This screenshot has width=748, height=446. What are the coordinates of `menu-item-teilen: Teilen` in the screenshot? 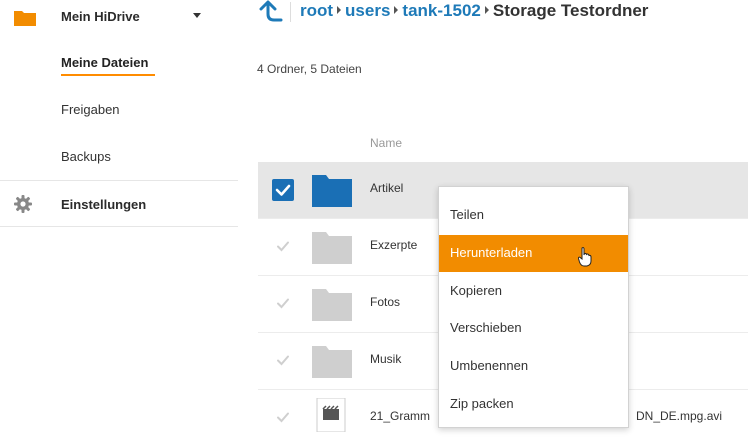 It's located at (533, 215).